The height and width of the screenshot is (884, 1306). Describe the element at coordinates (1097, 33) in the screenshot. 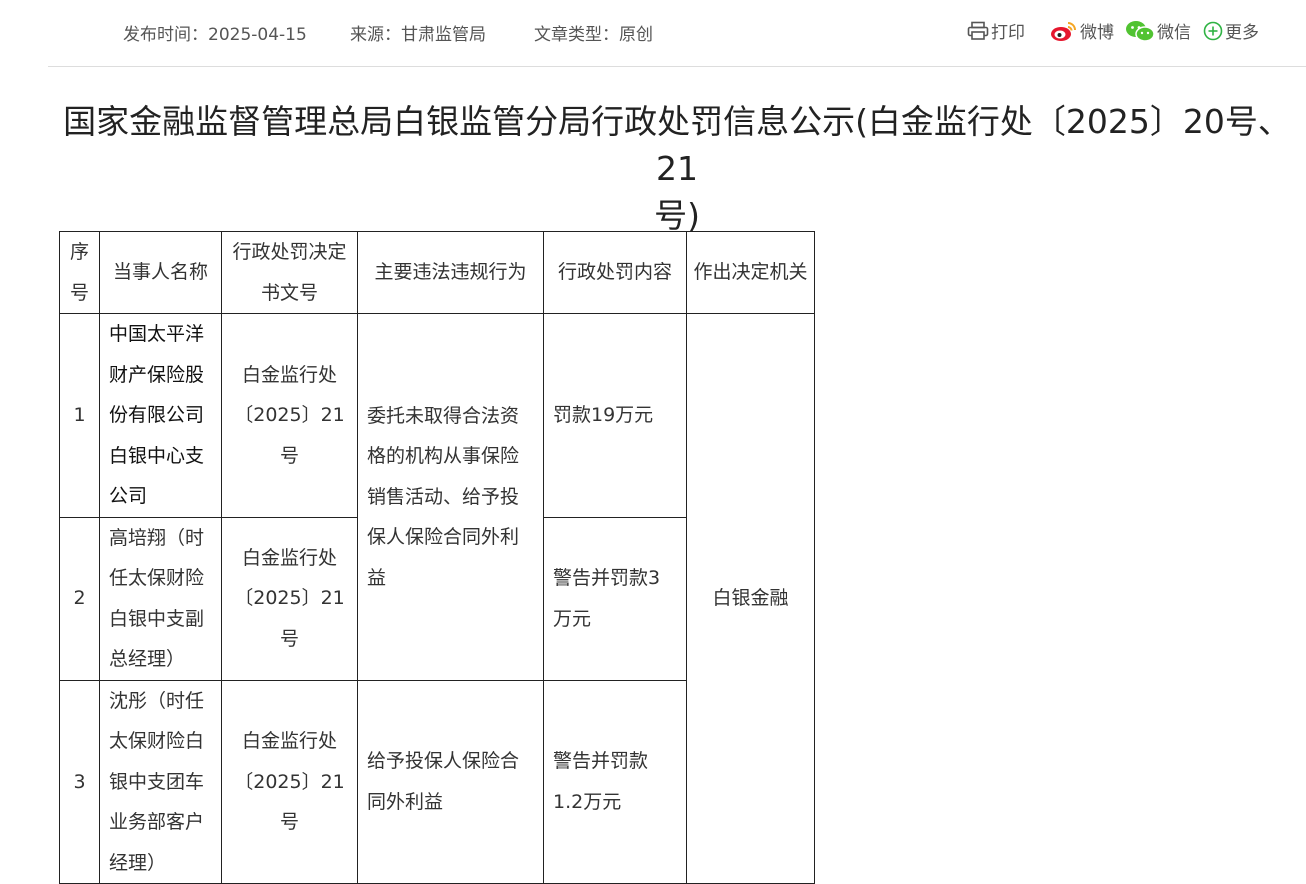

I see `weibo-label: 微博` at that location.